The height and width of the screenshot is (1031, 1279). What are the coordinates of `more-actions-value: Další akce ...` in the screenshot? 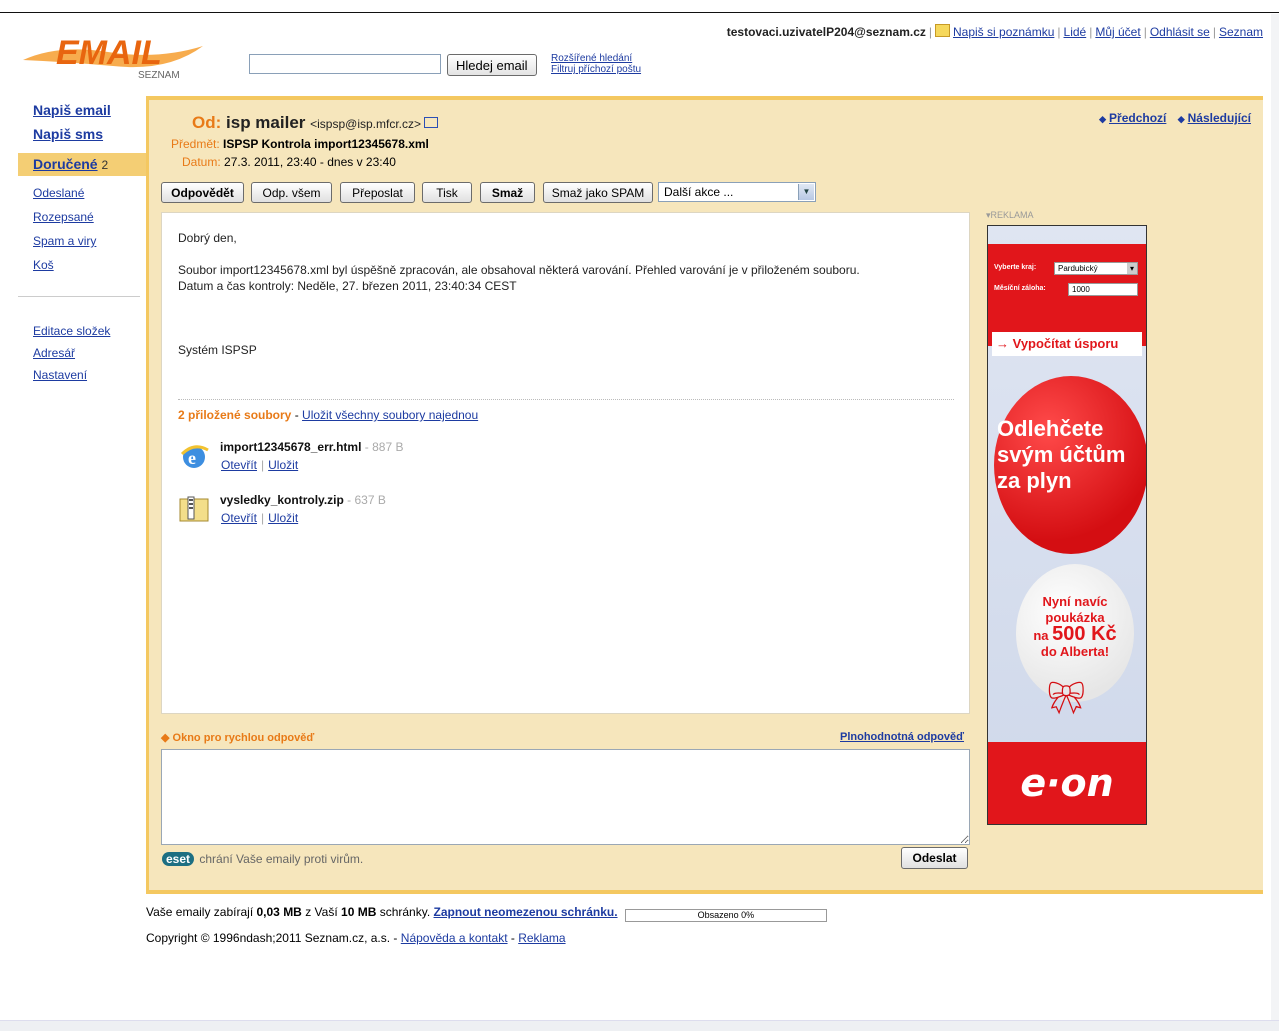 It's located at (699, 192).